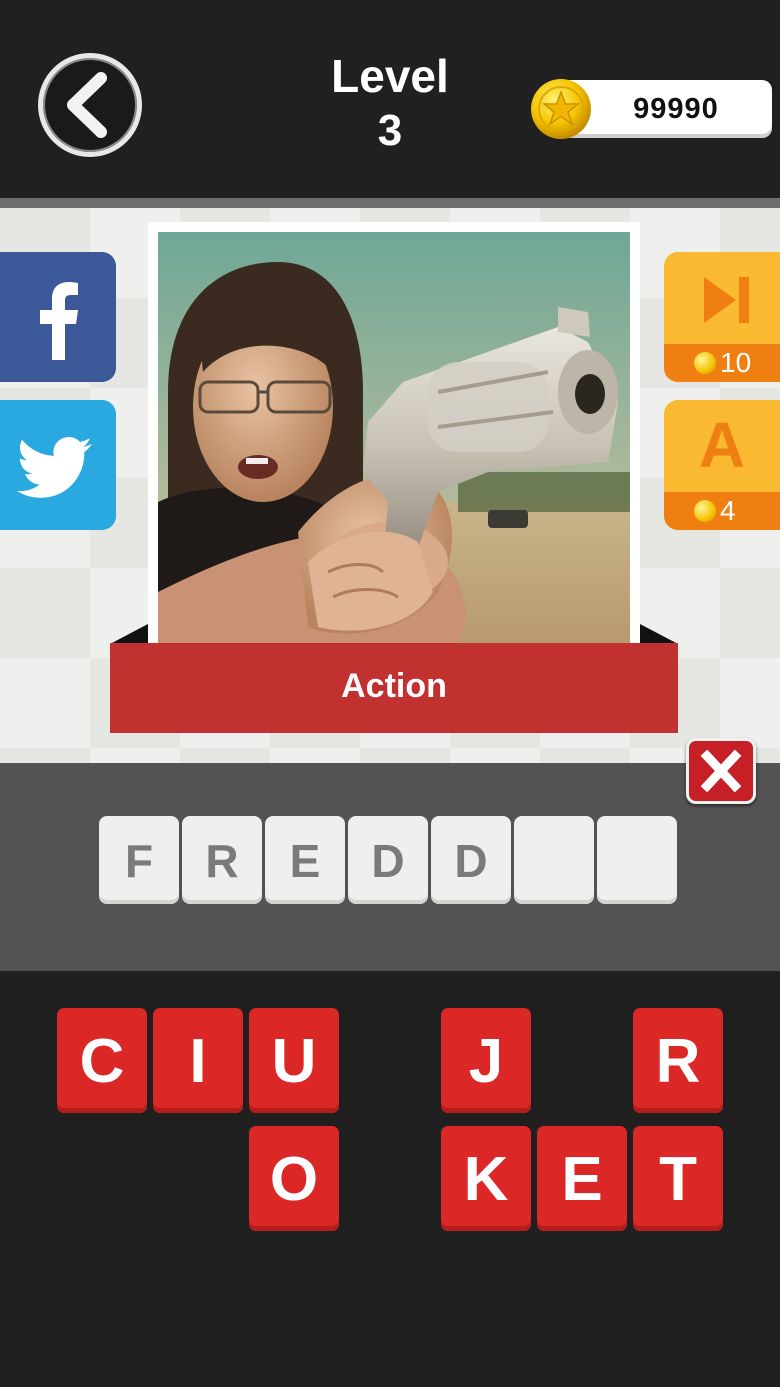 This screenshot has width=780, height=1387. I want to click on letter-tile: R, so click(678, 1060).